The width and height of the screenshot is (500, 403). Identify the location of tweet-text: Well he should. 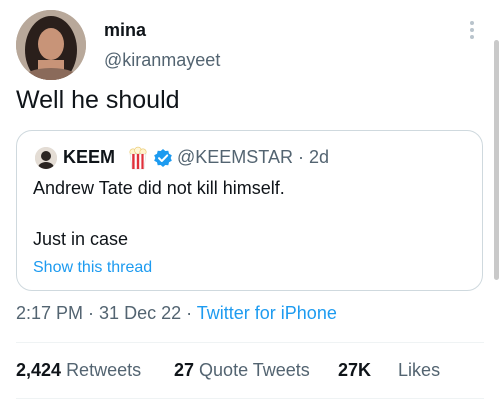
(98, 100).